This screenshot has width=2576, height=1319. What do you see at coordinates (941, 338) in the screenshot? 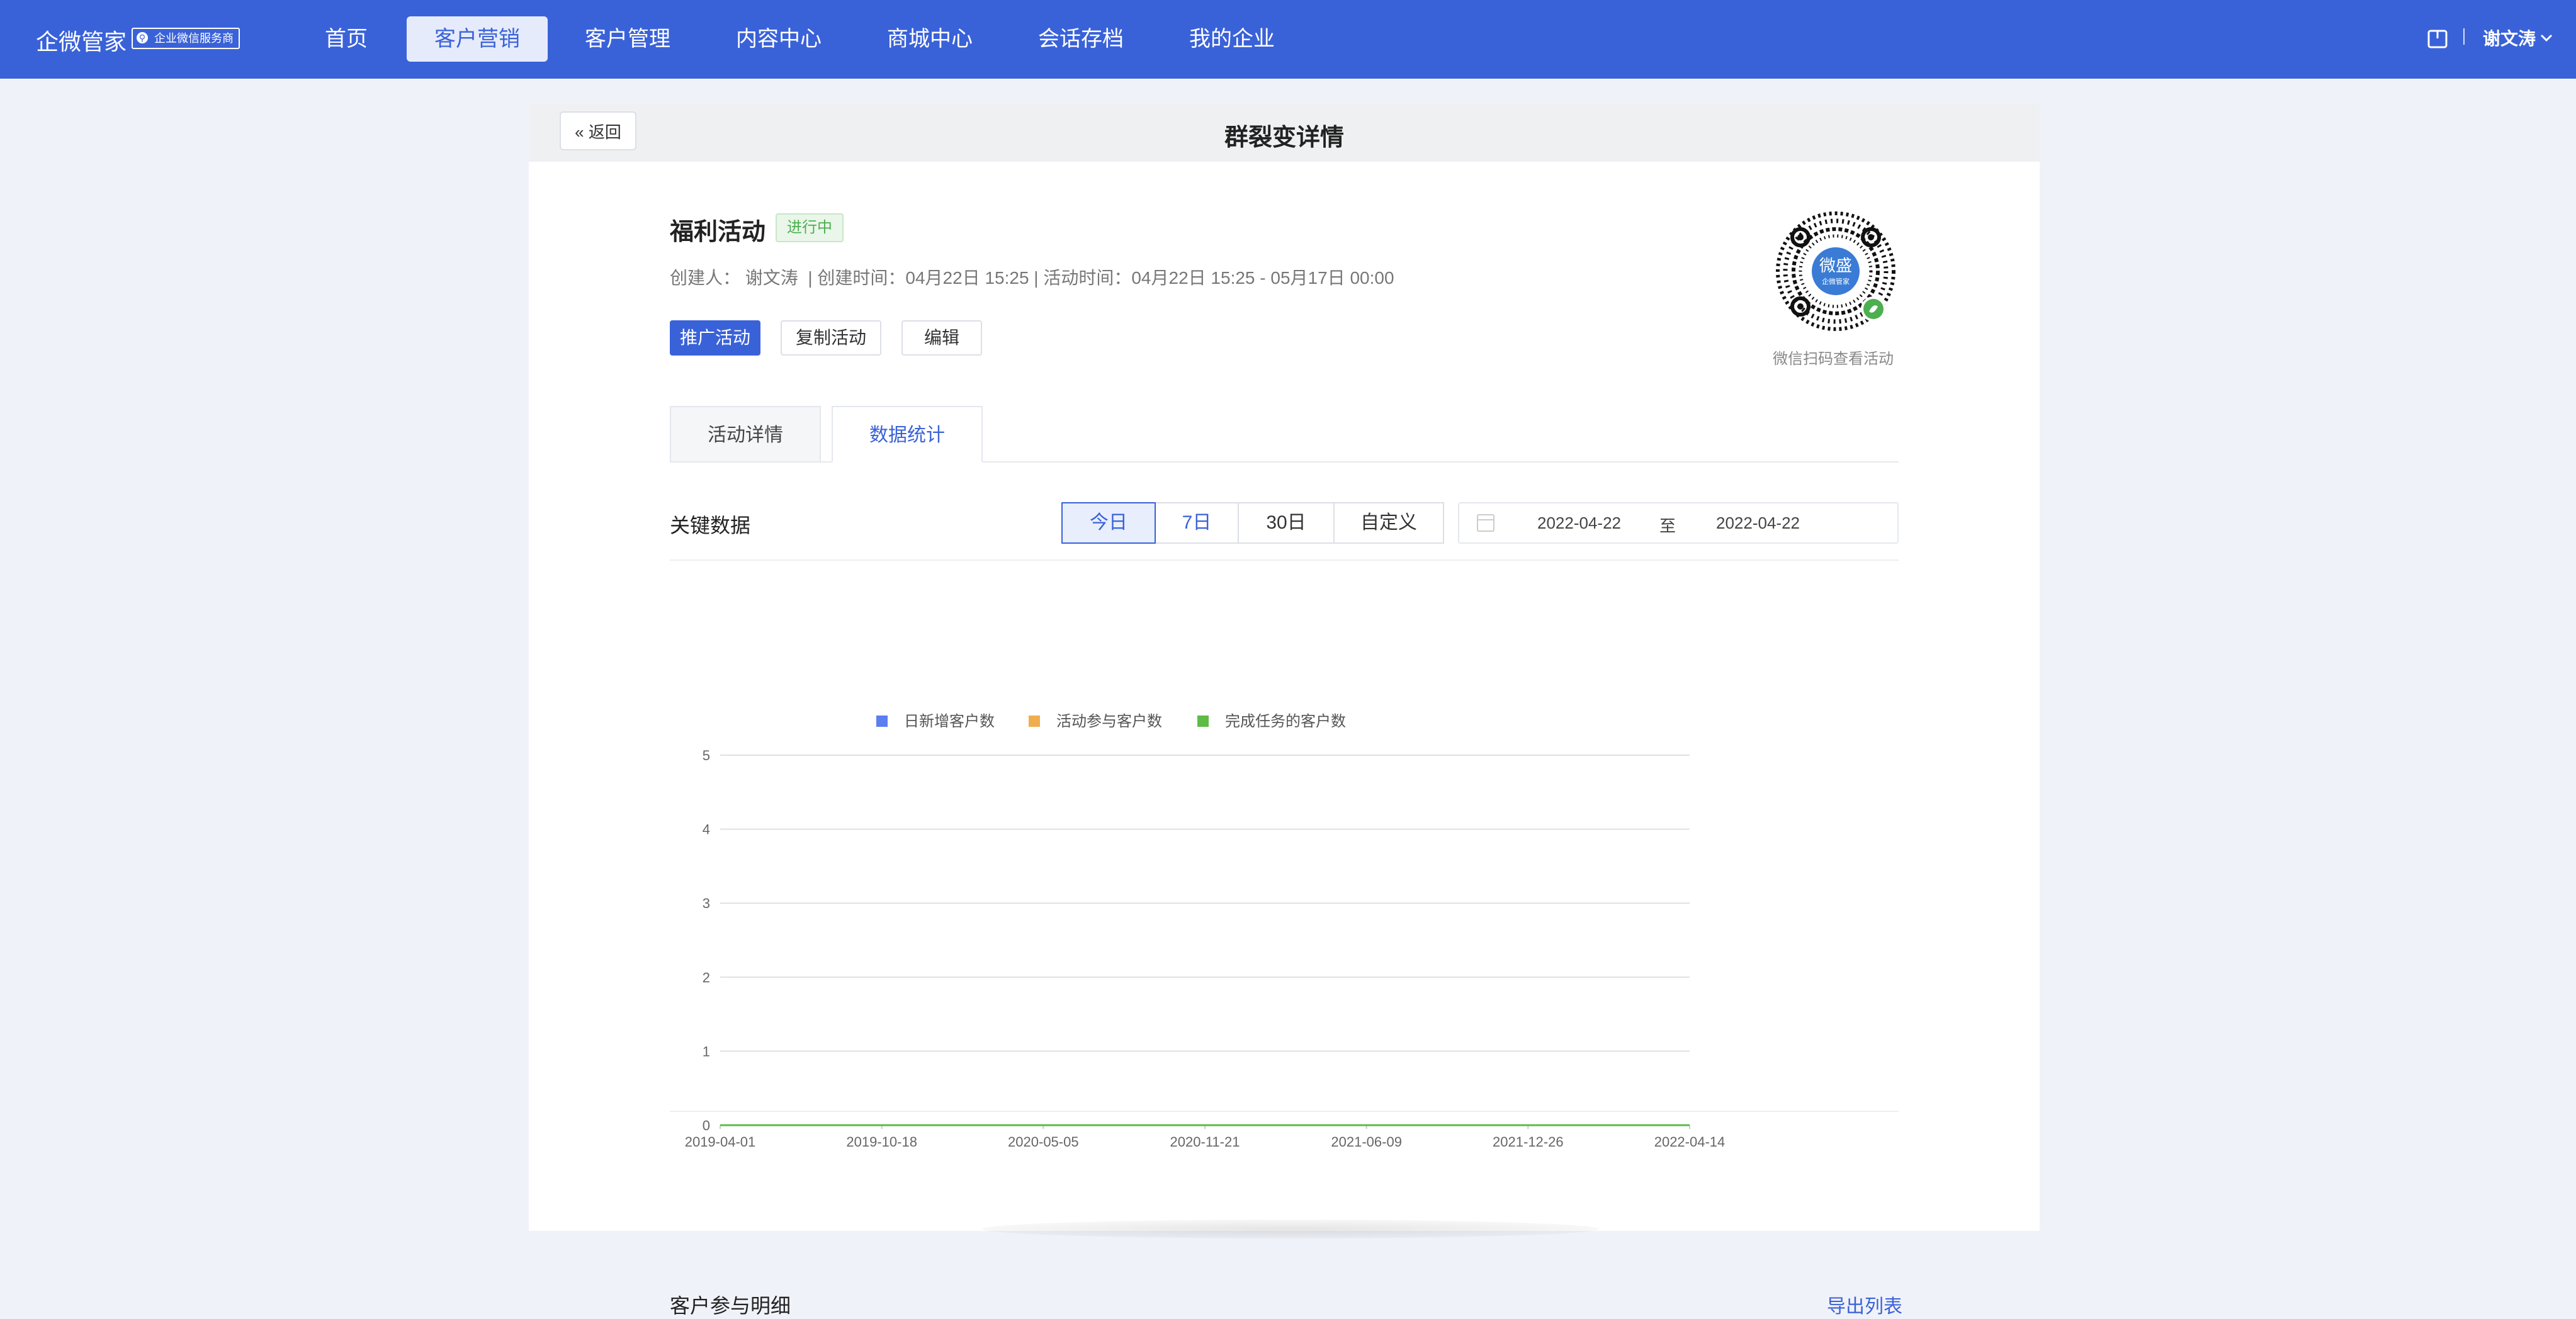
I see `edit-button: 编辑` at bounding box center [941, 338].